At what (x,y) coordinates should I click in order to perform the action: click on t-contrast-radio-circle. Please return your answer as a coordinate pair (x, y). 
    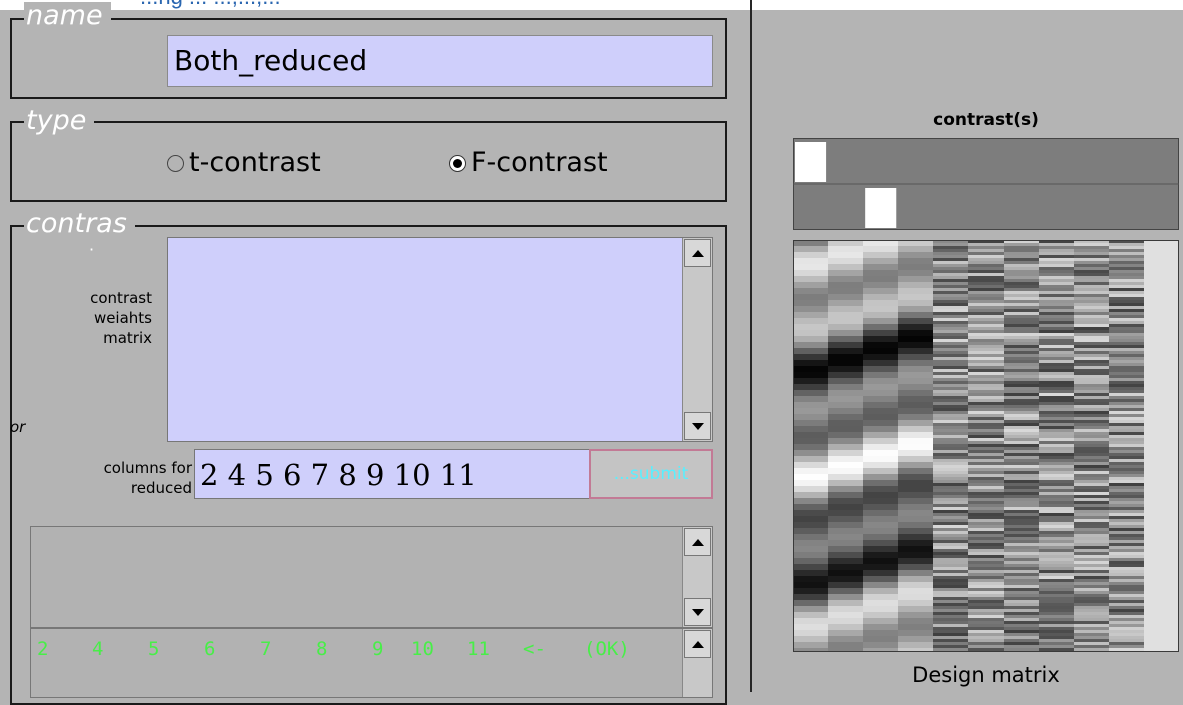
    Looking at the image, I should click on (175, 163).